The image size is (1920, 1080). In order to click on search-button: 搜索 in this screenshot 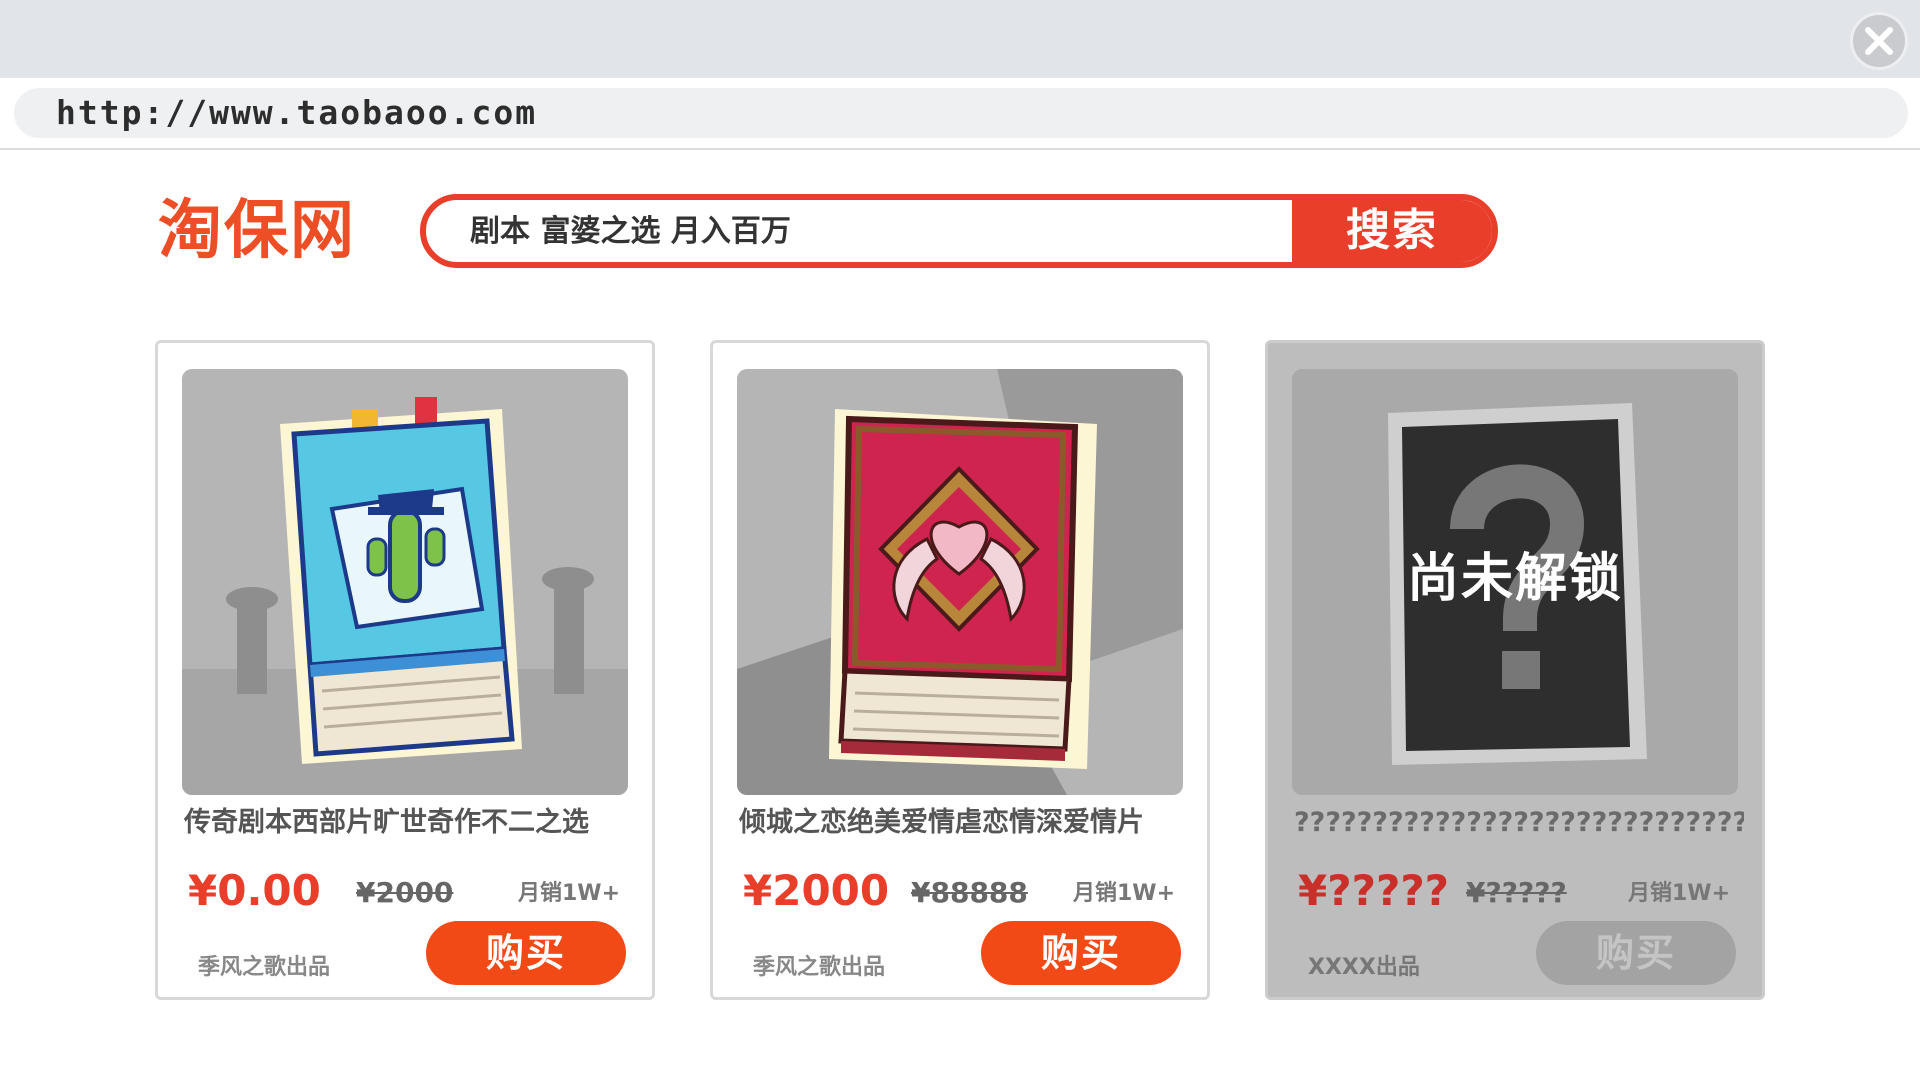, I will do `click(1392, 231)`.